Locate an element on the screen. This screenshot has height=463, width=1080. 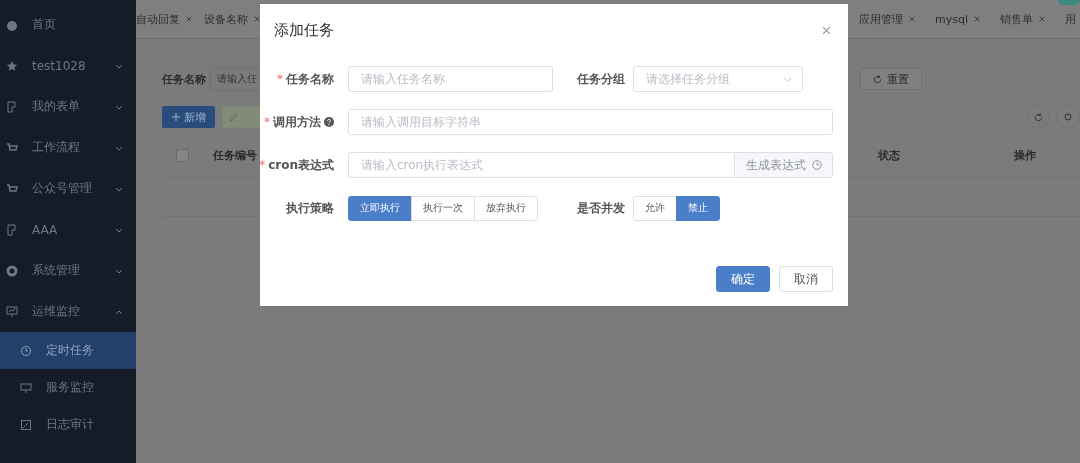
page-tab: mysql is located at coordinates (957, 19).